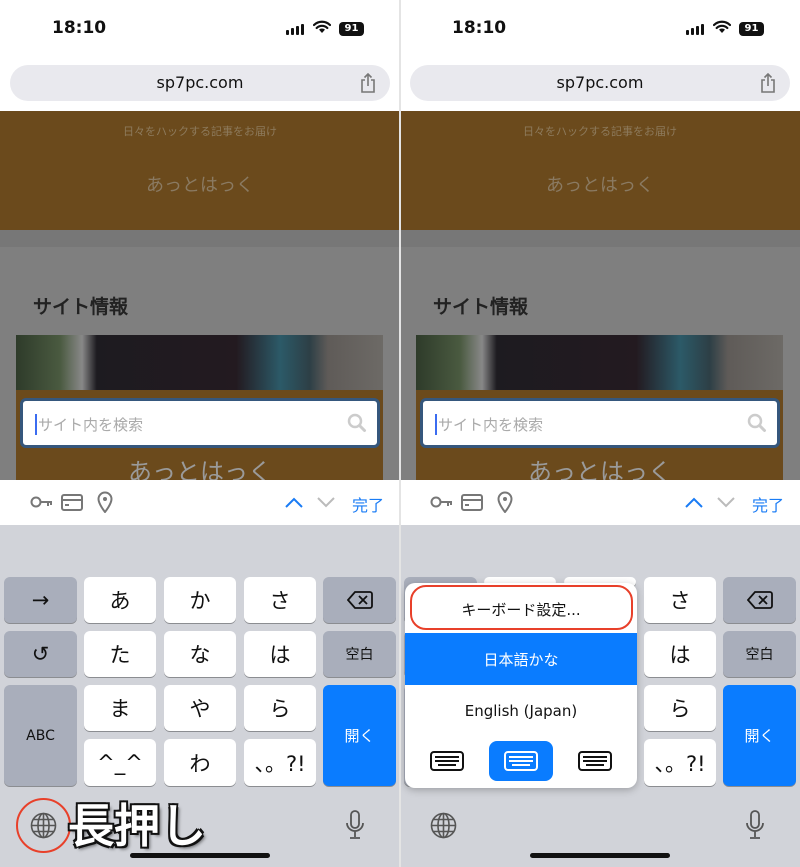  I want to click on japanese-kana-item: 日本語かな, so click(521, 659).